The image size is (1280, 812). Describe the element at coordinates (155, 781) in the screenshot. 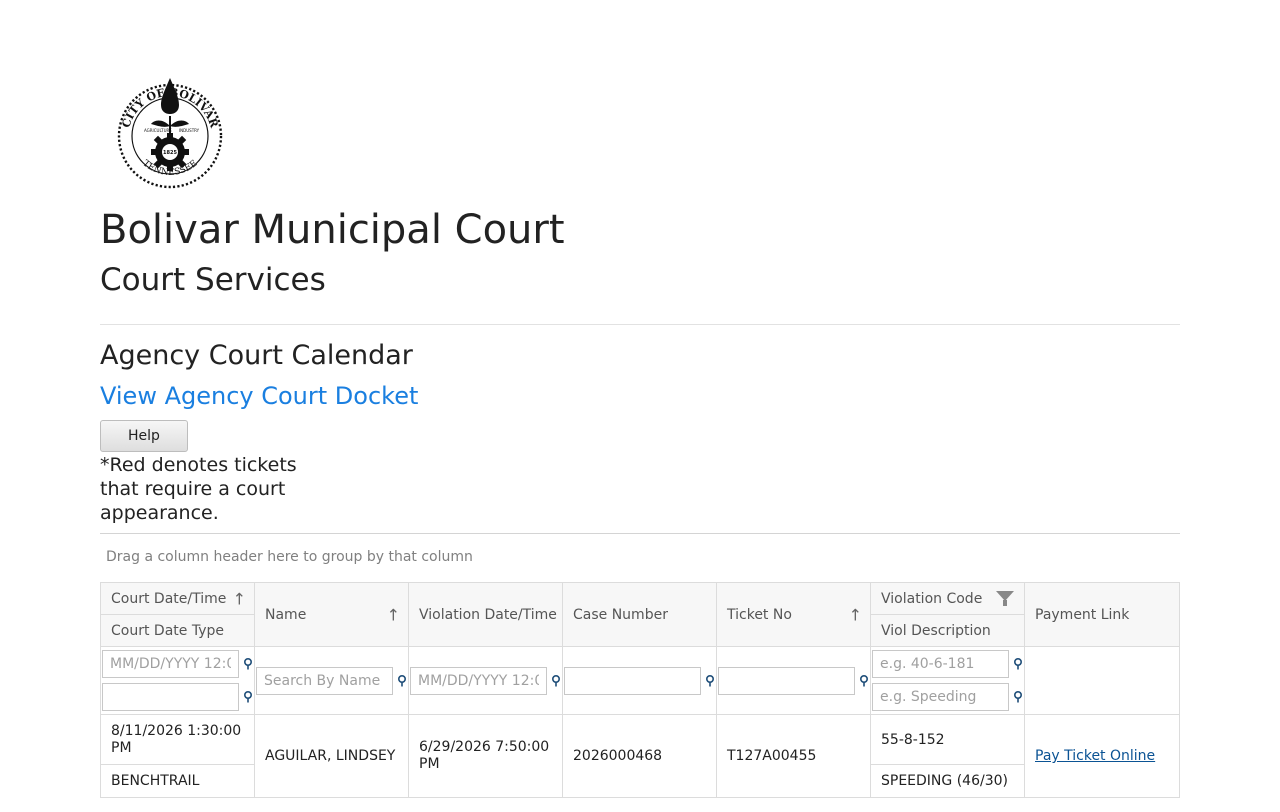

I see `cell-value: BENCHTRAIL` at that location.